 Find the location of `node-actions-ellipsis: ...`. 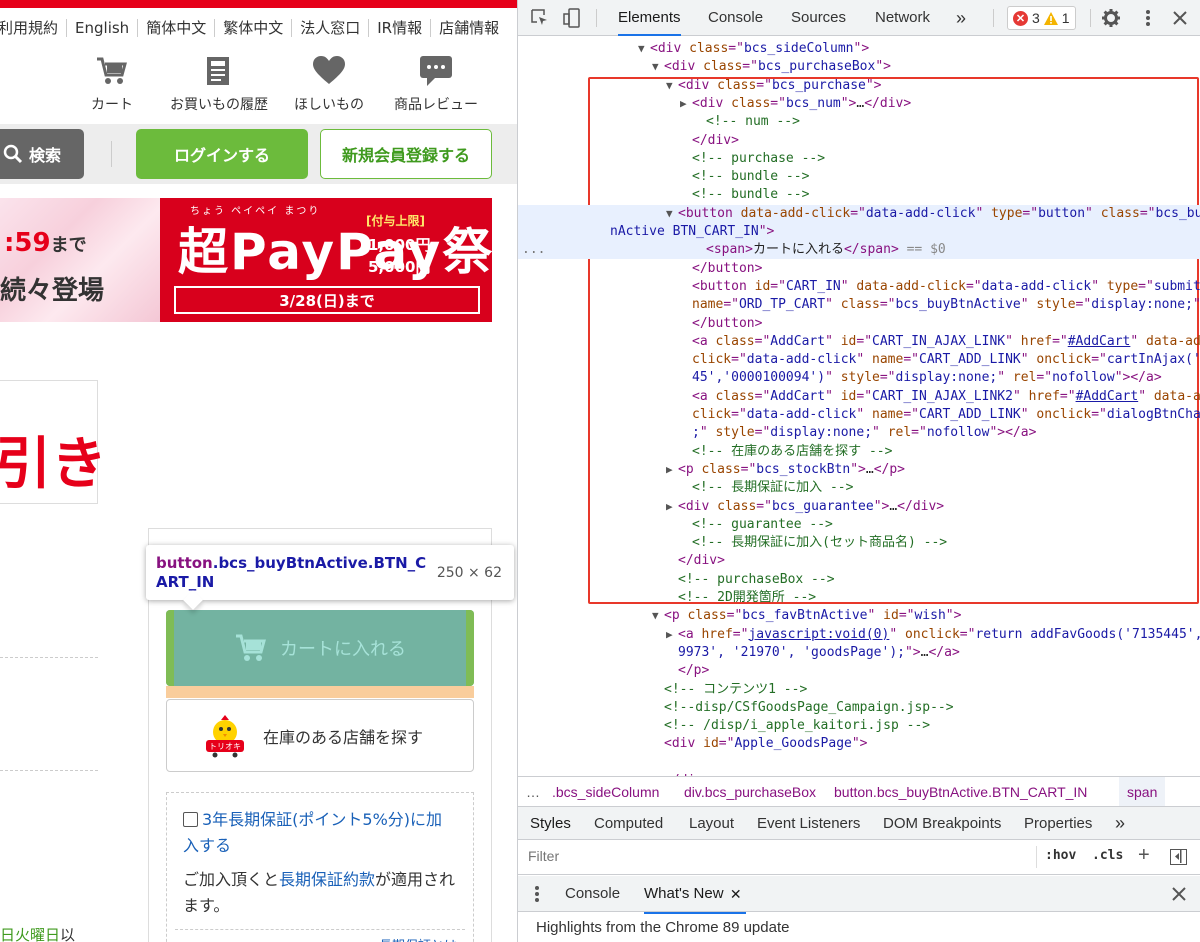

node-actions-ellipsis: ... is located at coordinates (533, 250).